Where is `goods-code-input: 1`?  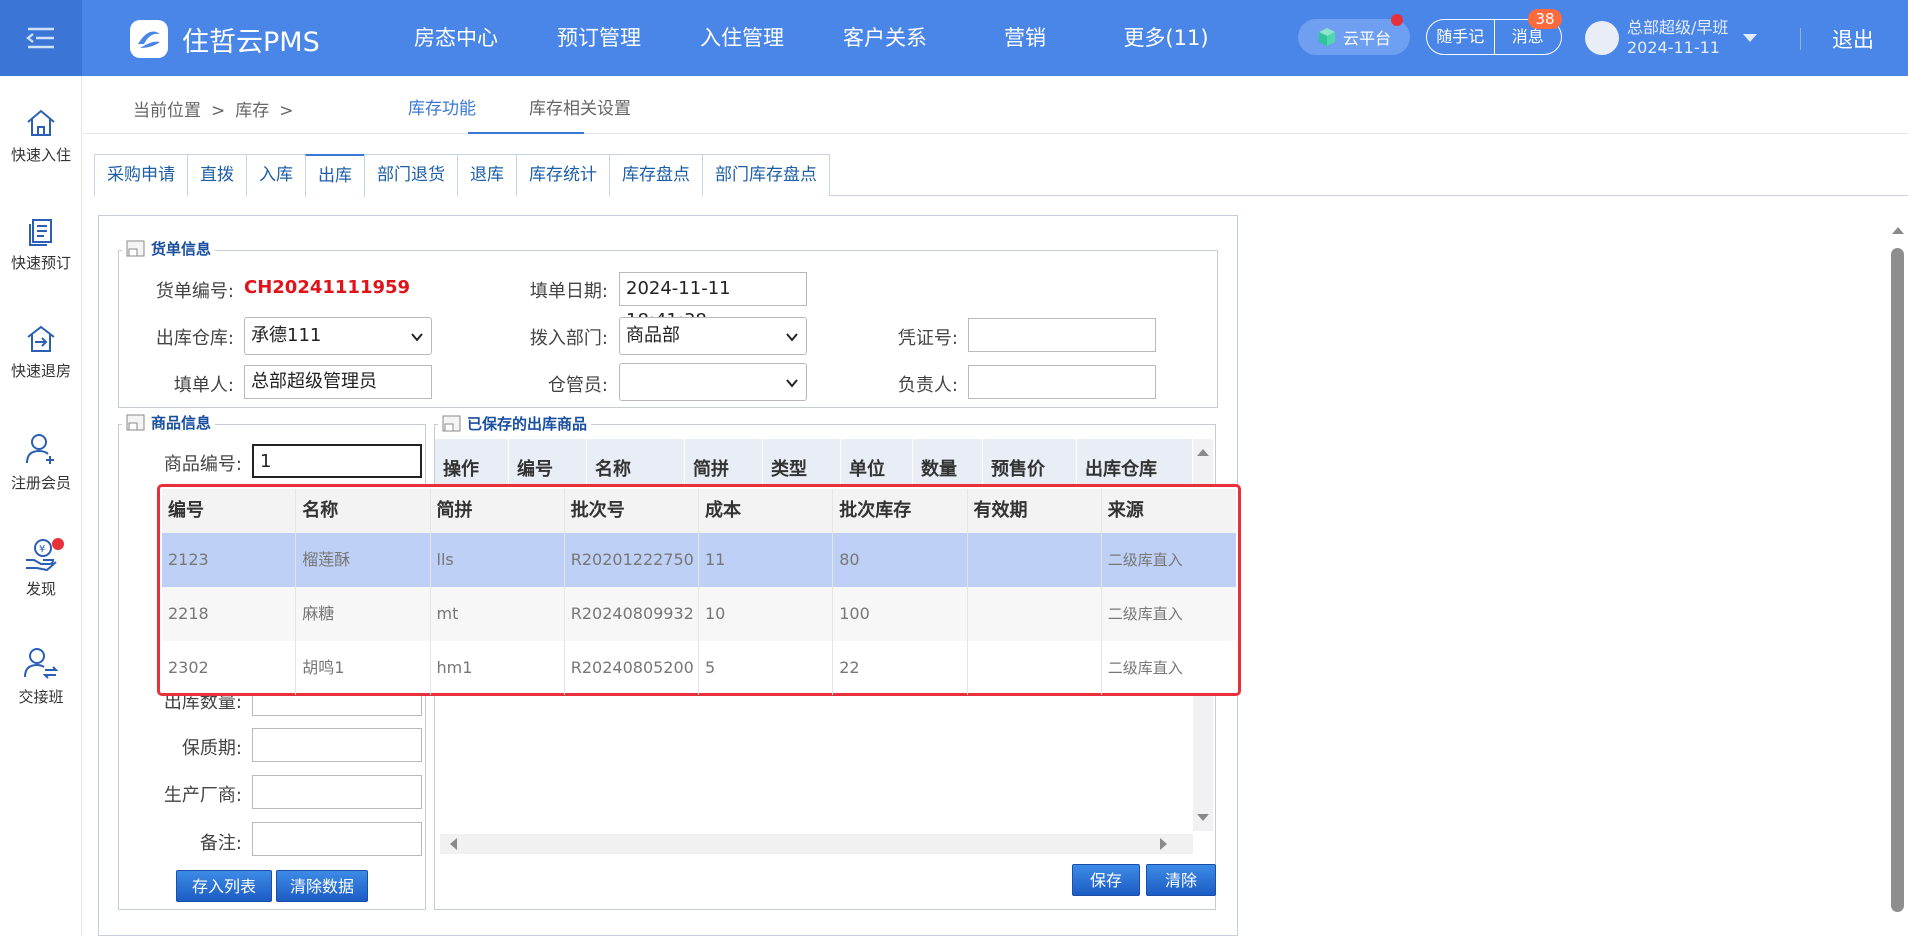 goods-code-input: 1 is located at coordinates (337, 461).